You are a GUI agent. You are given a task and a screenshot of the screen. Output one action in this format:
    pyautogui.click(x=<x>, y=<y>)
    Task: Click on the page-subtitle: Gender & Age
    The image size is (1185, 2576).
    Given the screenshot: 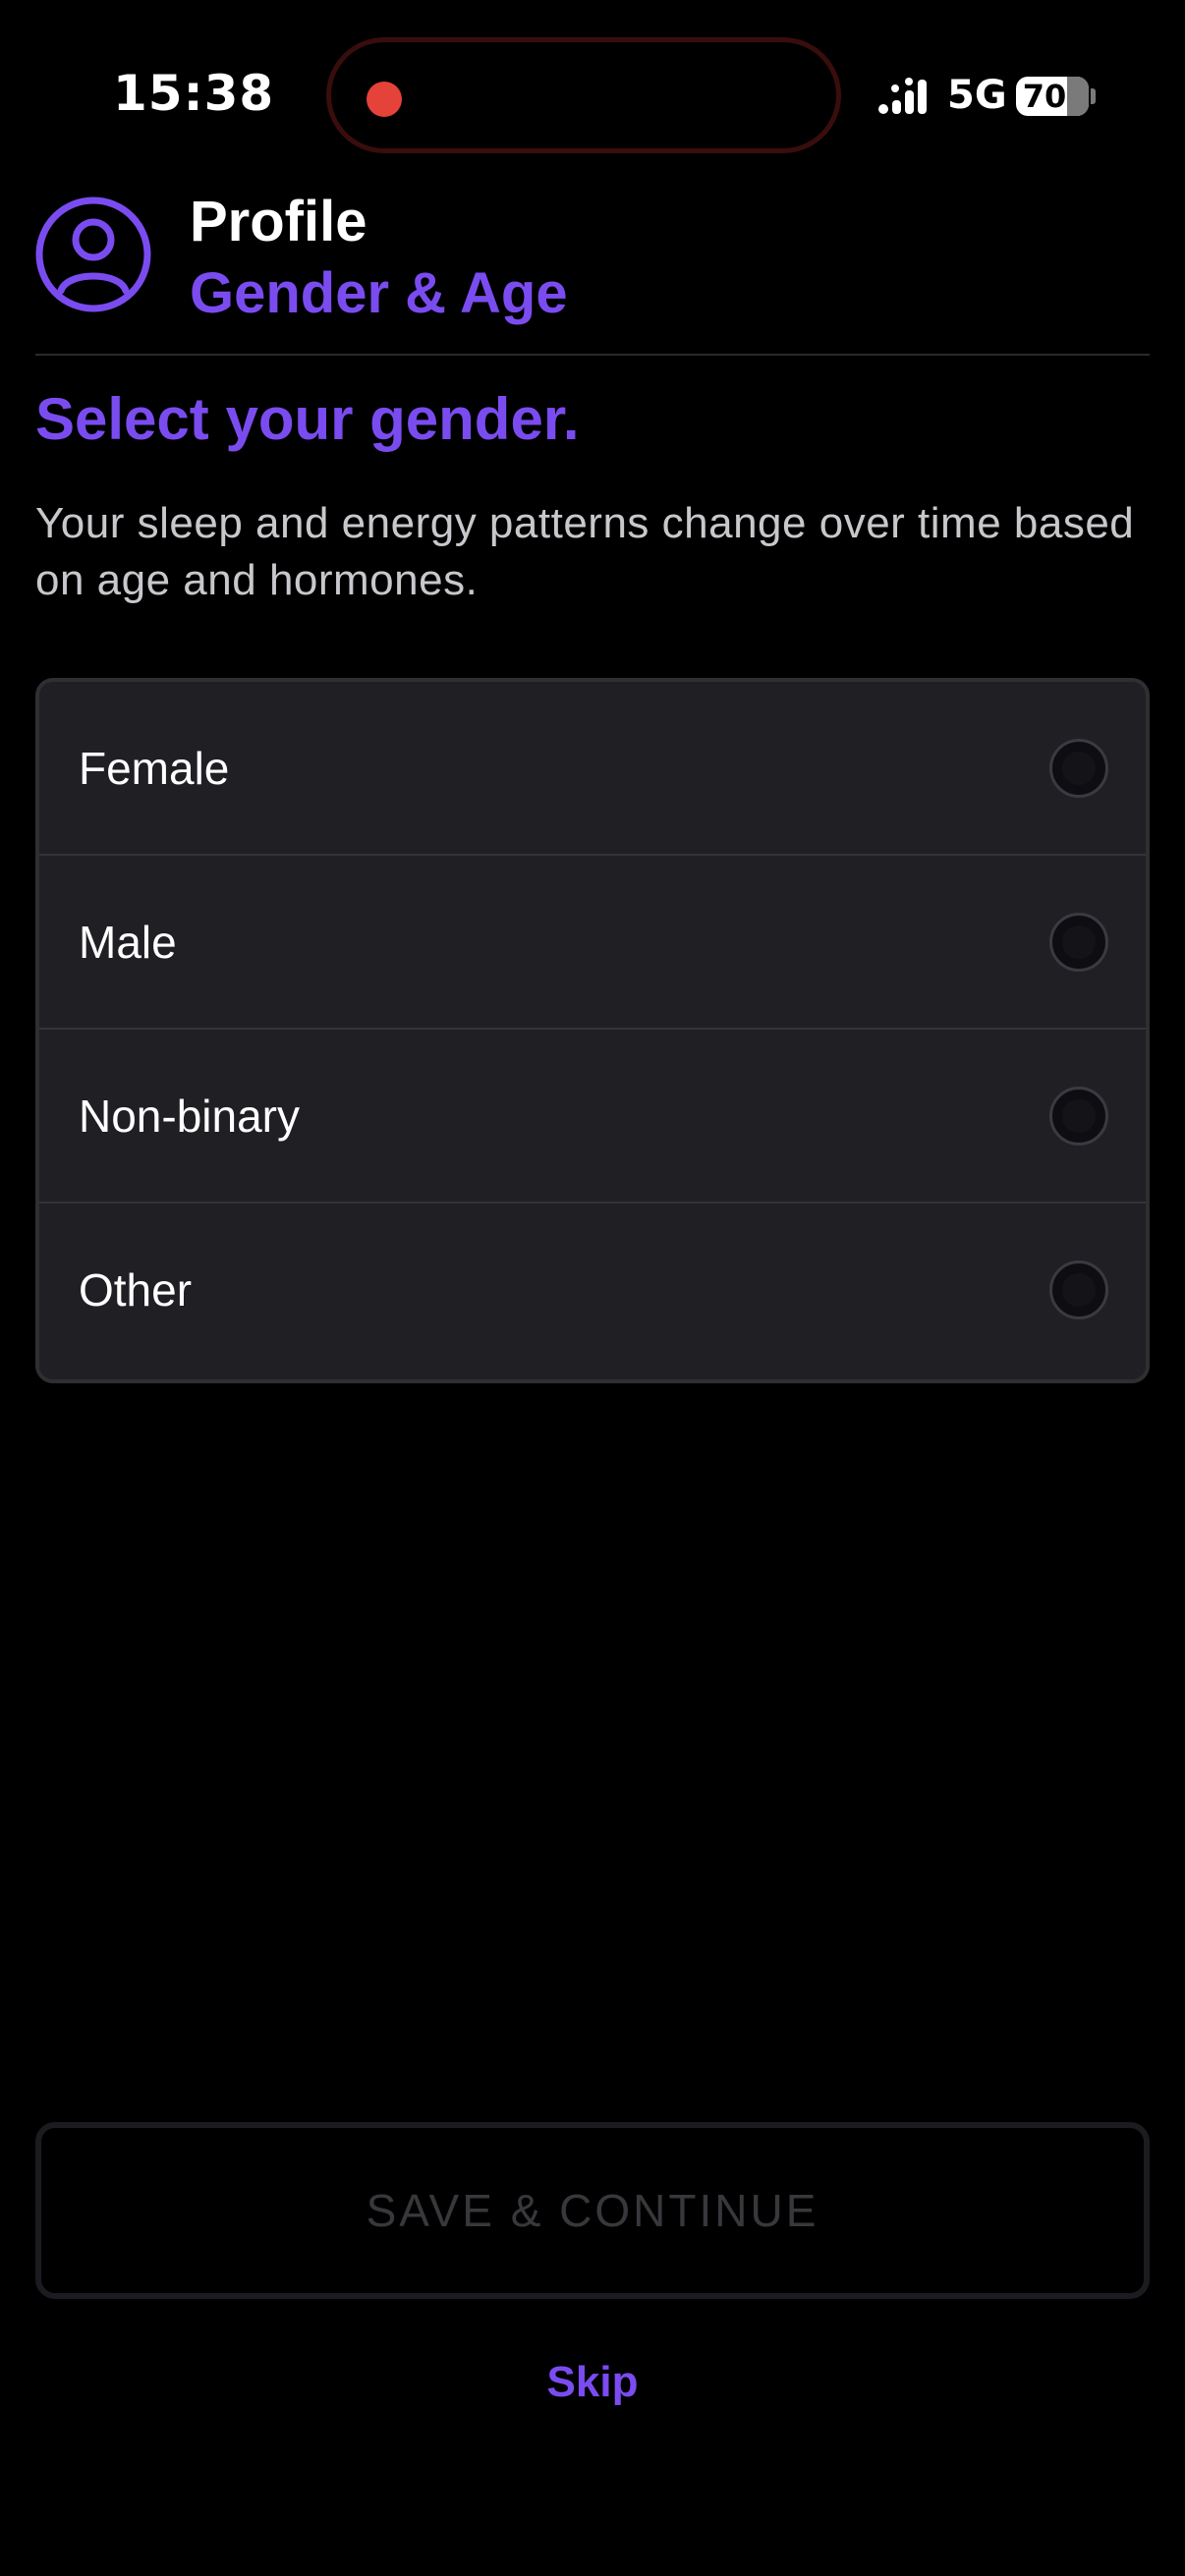 What is the action you would take?
    pyautogui.click(x=379, y=293)
    